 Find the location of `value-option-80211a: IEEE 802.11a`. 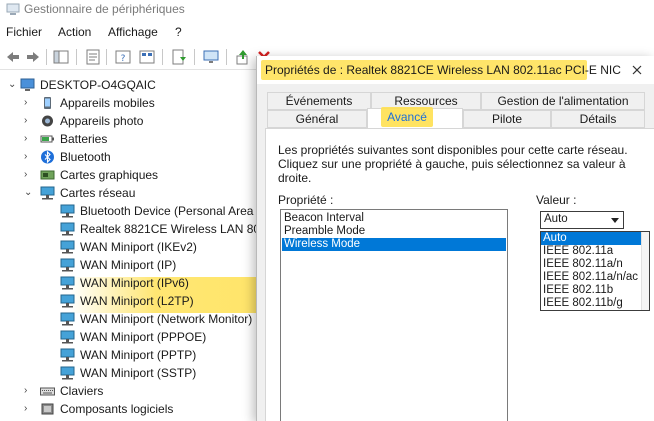

value-option-80211a: IEEE 802.11a is located at coordinates (591, 251).